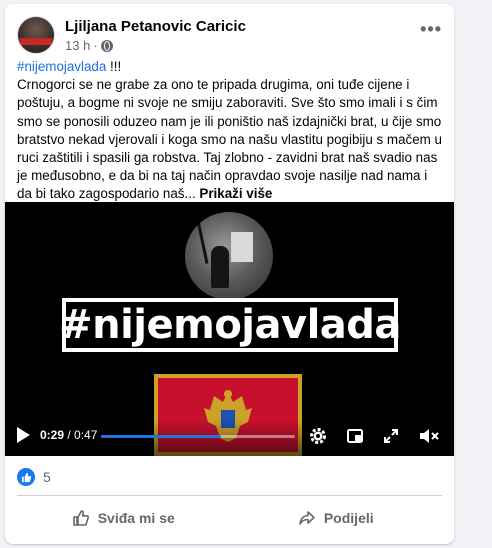 The height and width of the screenshot is (548, 492). Describe the element at coordinates (26, 477) in the screenshot. I see `like-icon` at that location.